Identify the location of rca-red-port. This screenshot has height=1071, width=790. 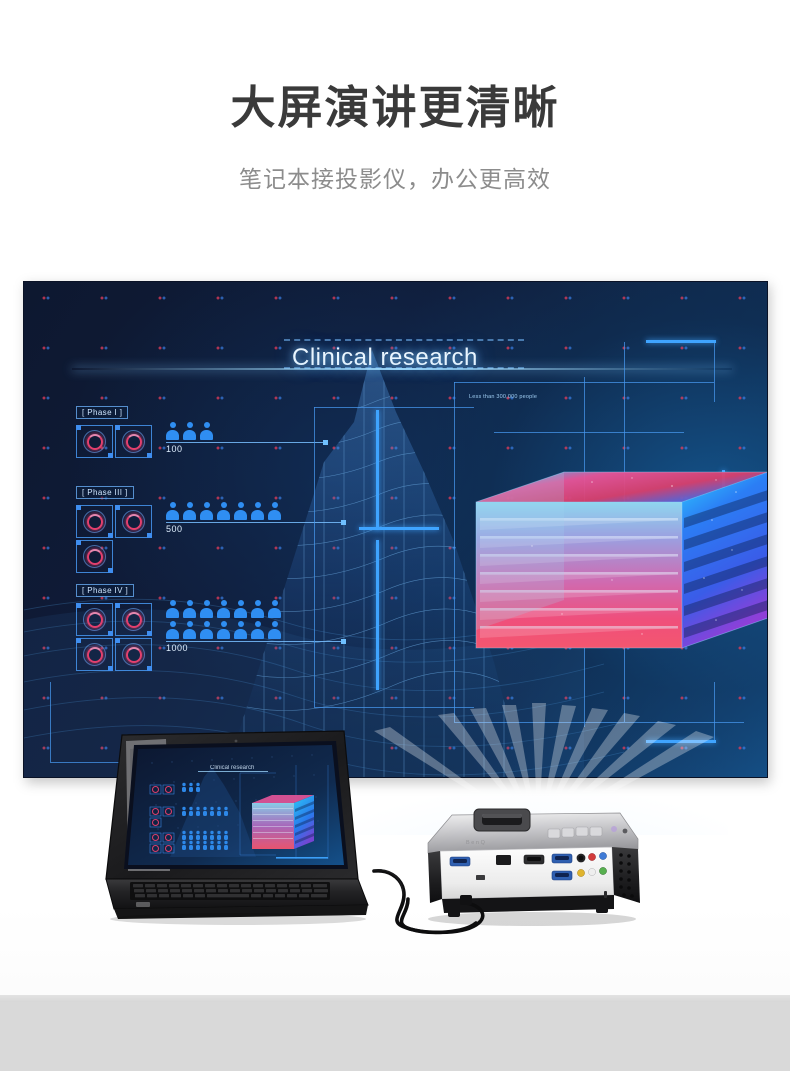
(592, 857).